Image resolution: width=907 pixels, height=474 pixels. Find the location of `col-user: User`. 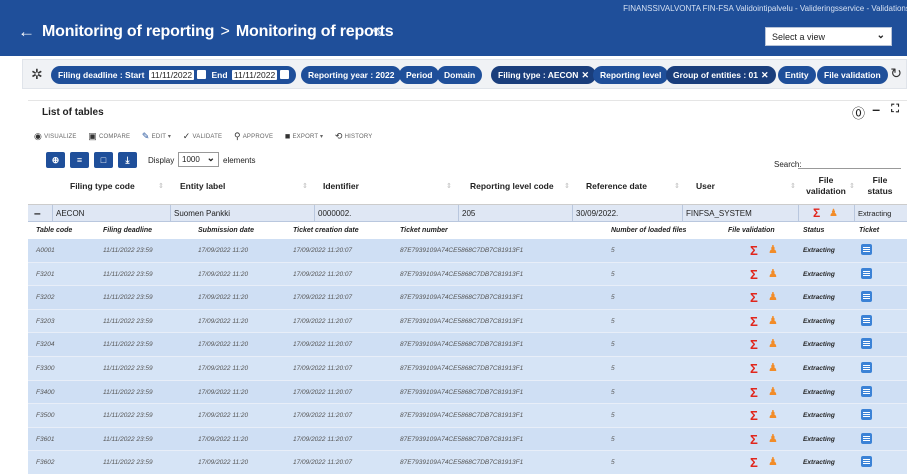

col-user: User is located at coordinates (705, 186).